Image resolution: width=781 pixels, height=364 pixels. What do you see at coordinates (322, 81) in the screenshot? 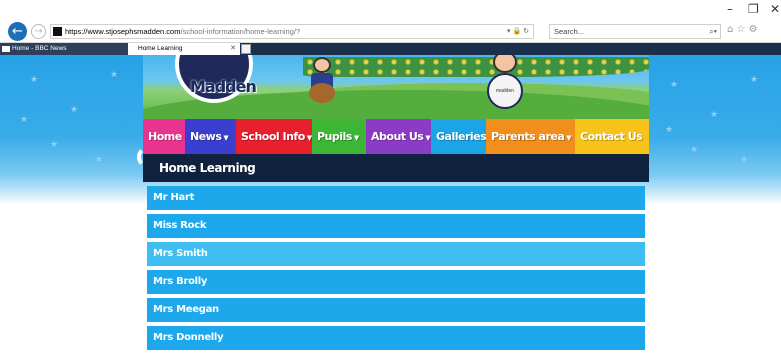
I see `boy-with-guitar-illustration` at bounding box center [322, 81].